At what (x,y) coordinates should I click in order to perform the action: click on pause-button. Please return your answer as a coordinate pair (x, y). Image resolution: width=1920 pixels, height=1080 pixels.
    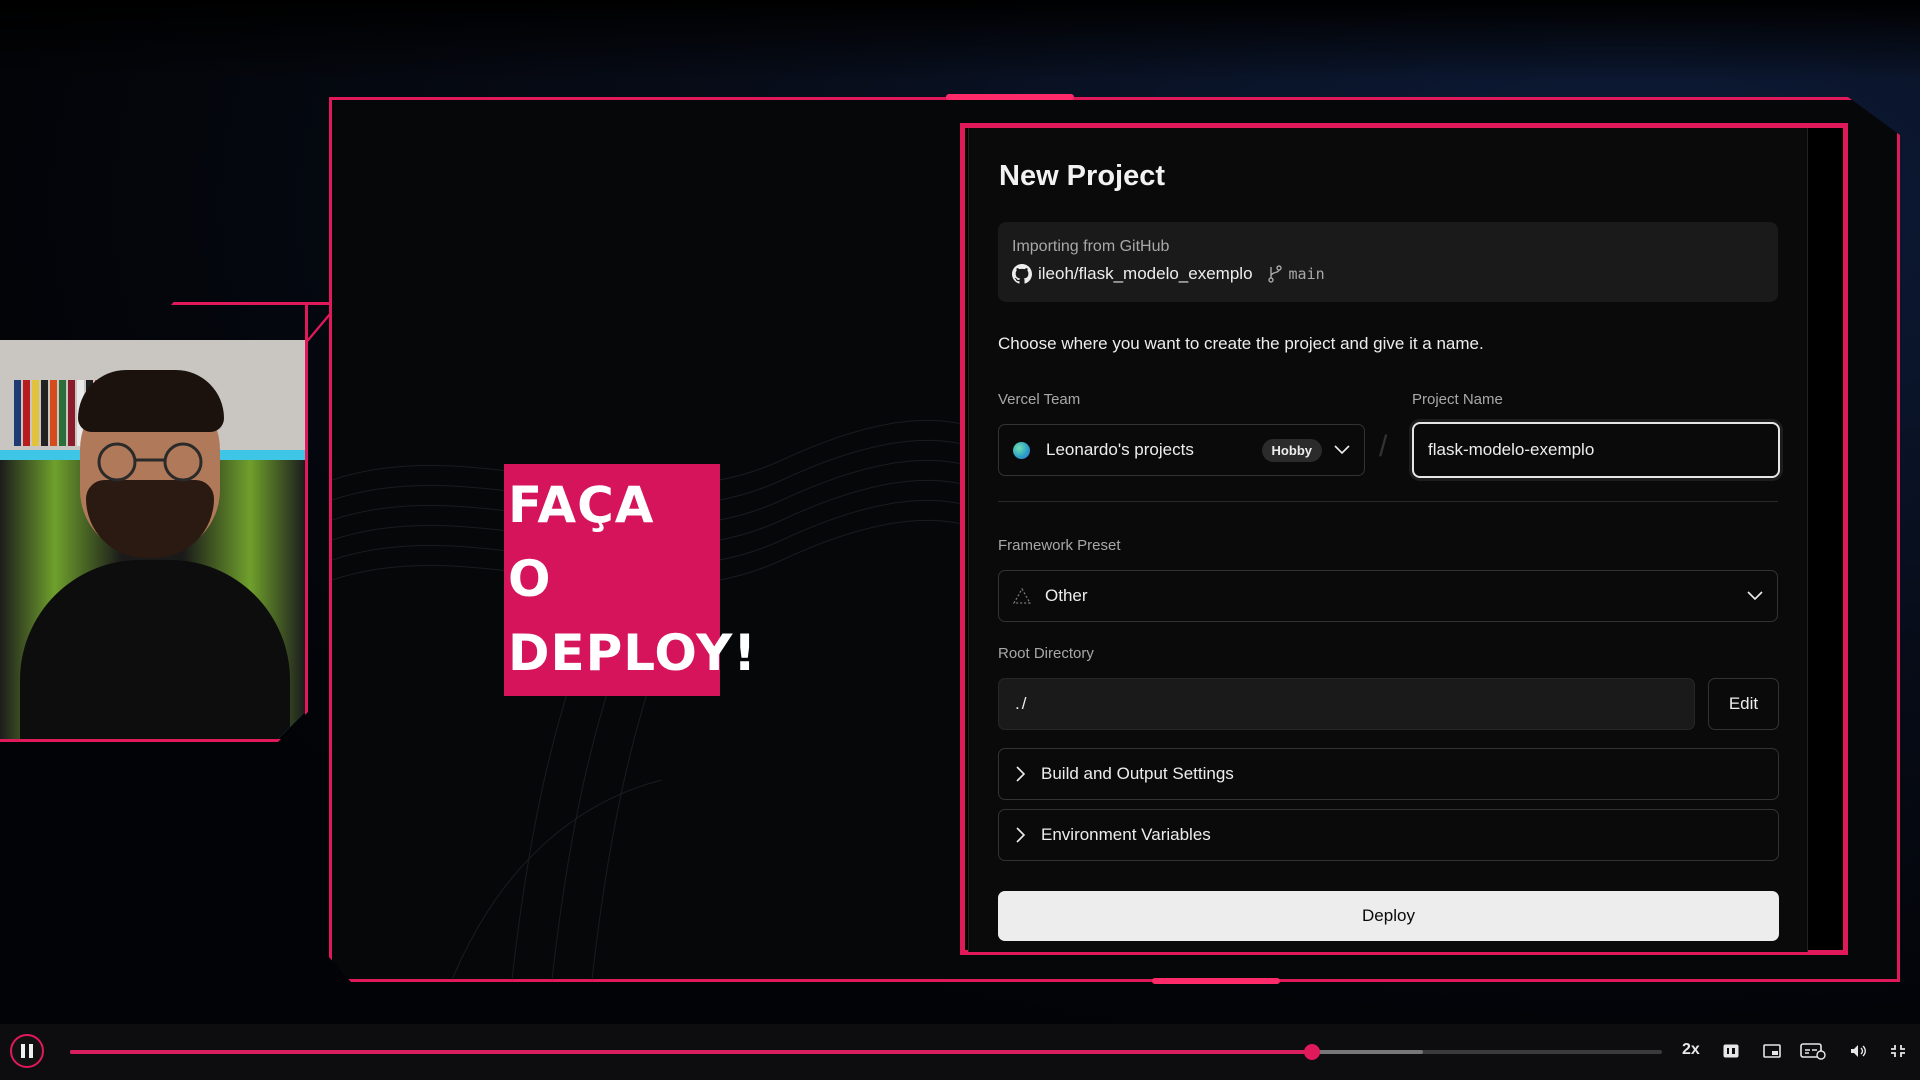
    Looking at the image, I should click on (27, 1051).